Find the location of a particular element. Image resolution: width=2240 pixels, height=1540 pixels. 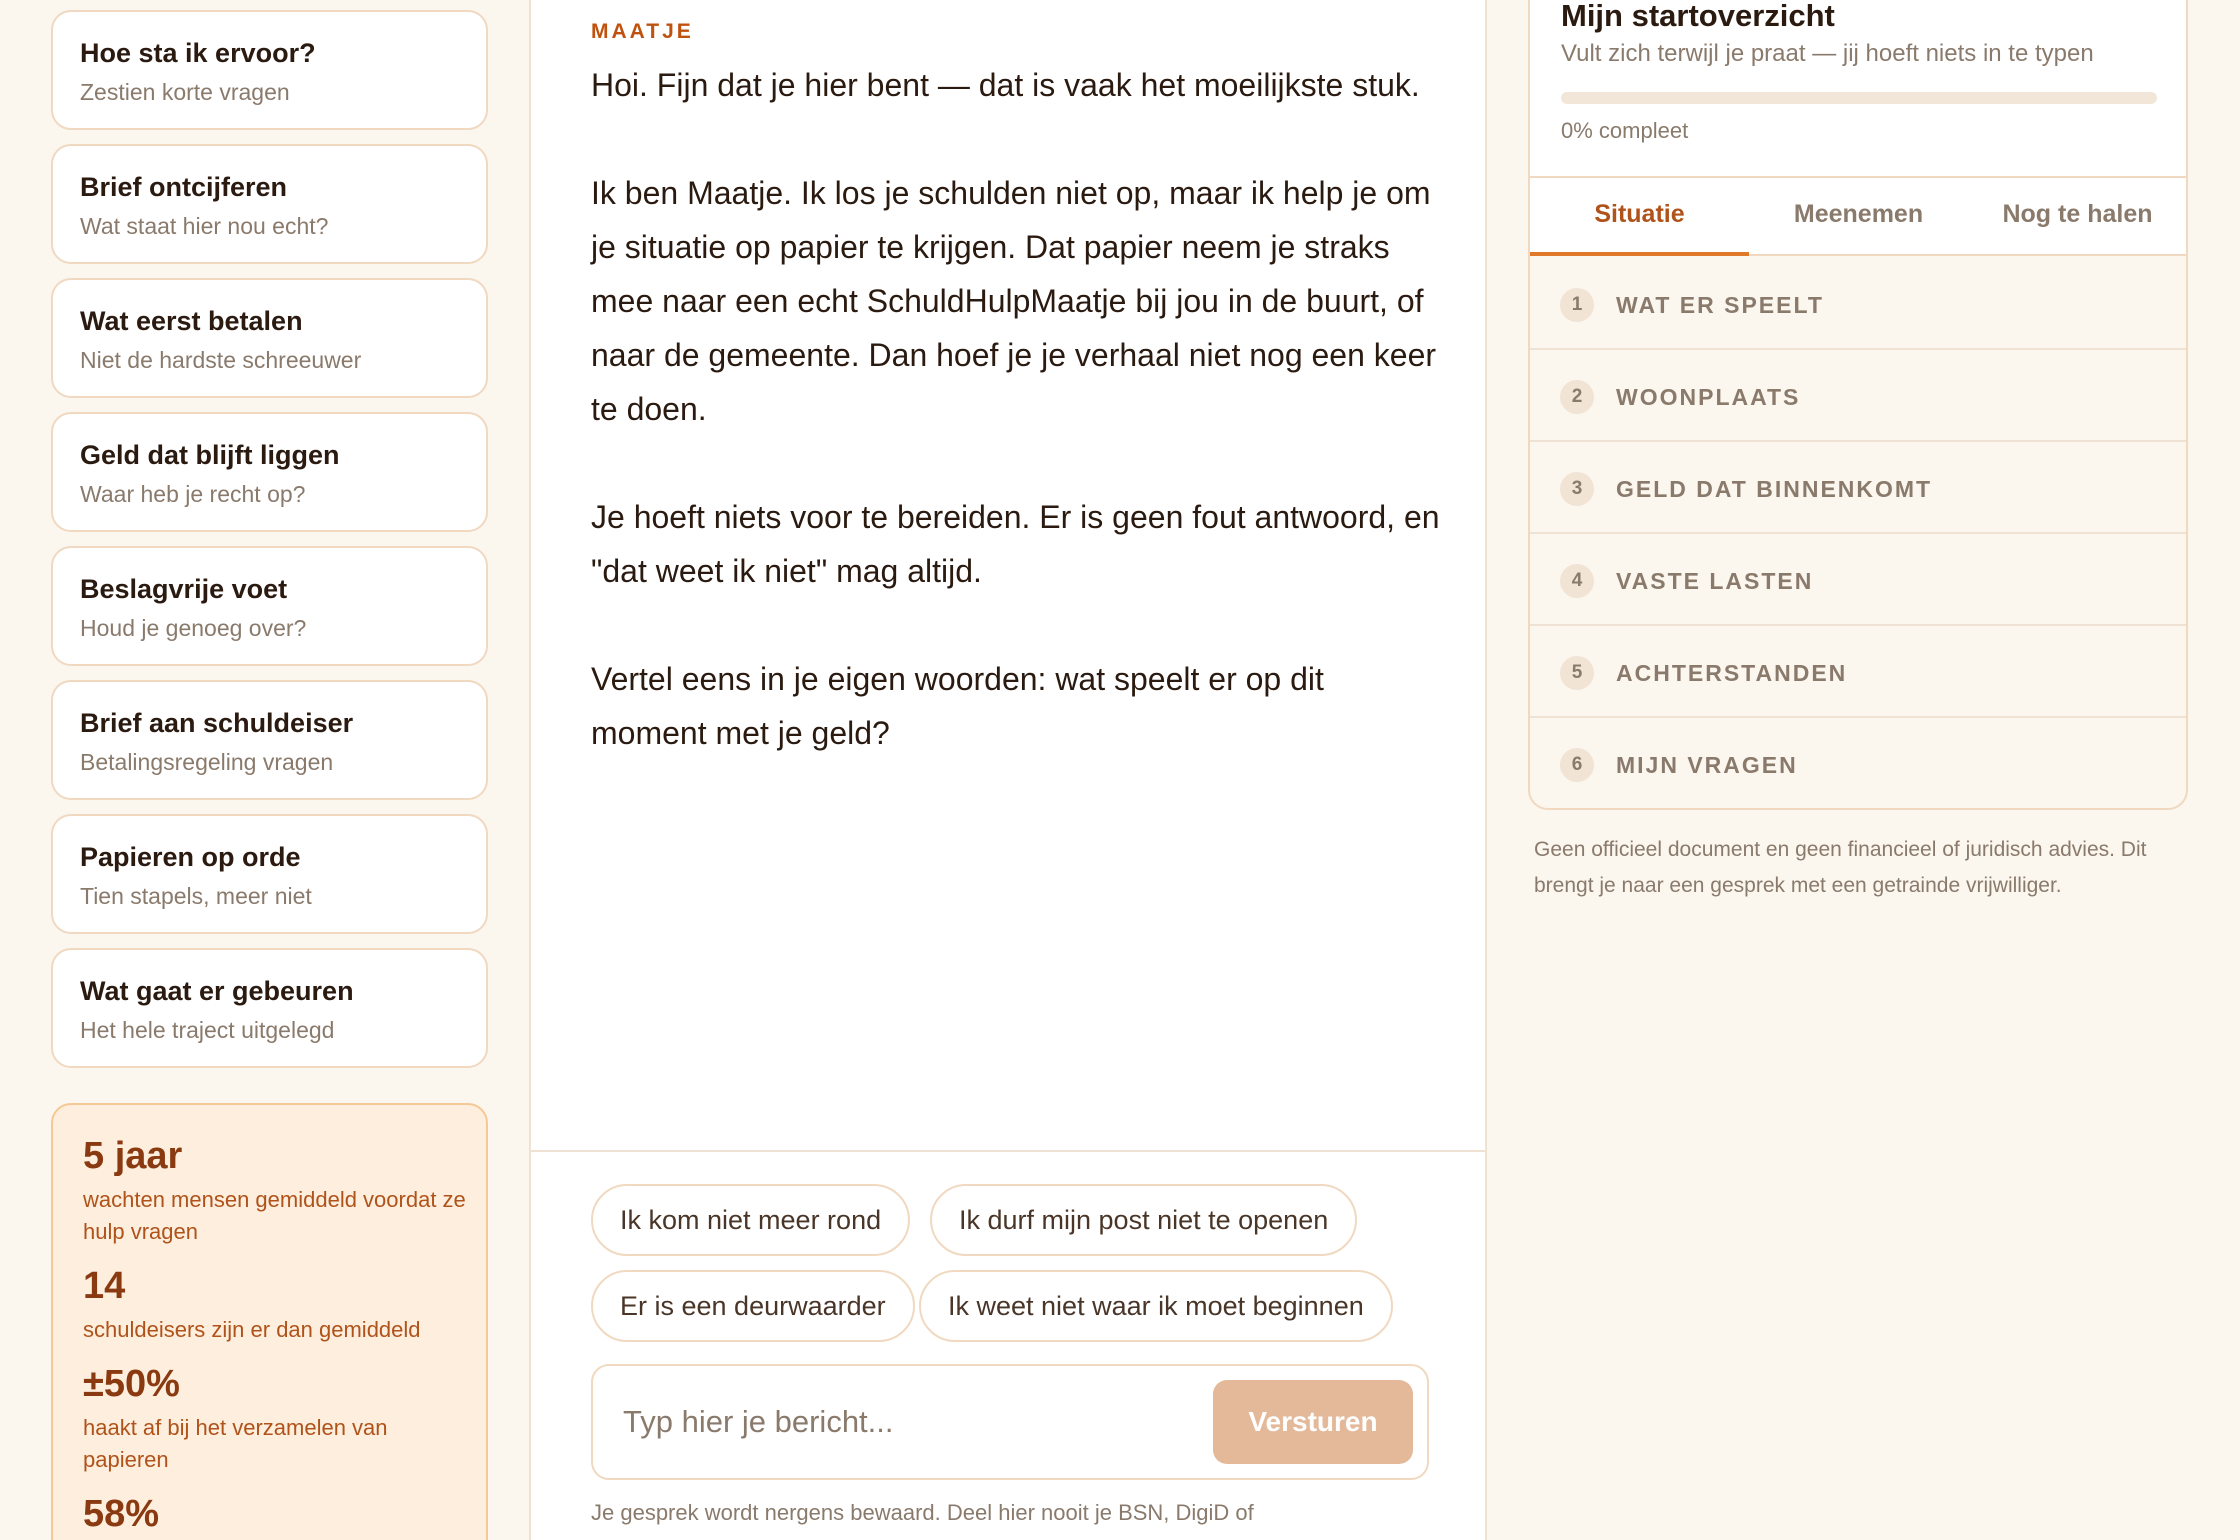

message-composer: Versturen is located at coordinates (1010, 1422).